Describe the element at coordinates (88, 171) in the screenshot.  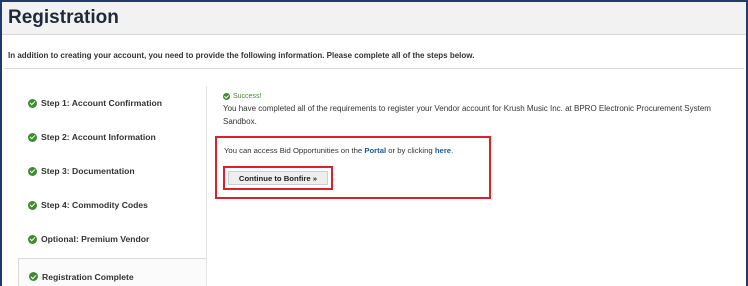
I see `step-label: Step 3: Documentation` at that location.